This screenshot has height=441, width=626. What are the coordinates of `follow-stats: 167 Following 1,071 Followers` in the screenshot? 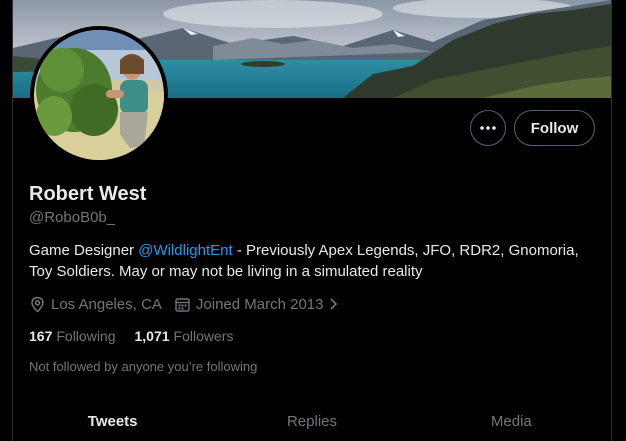 It's located at (140, 336).